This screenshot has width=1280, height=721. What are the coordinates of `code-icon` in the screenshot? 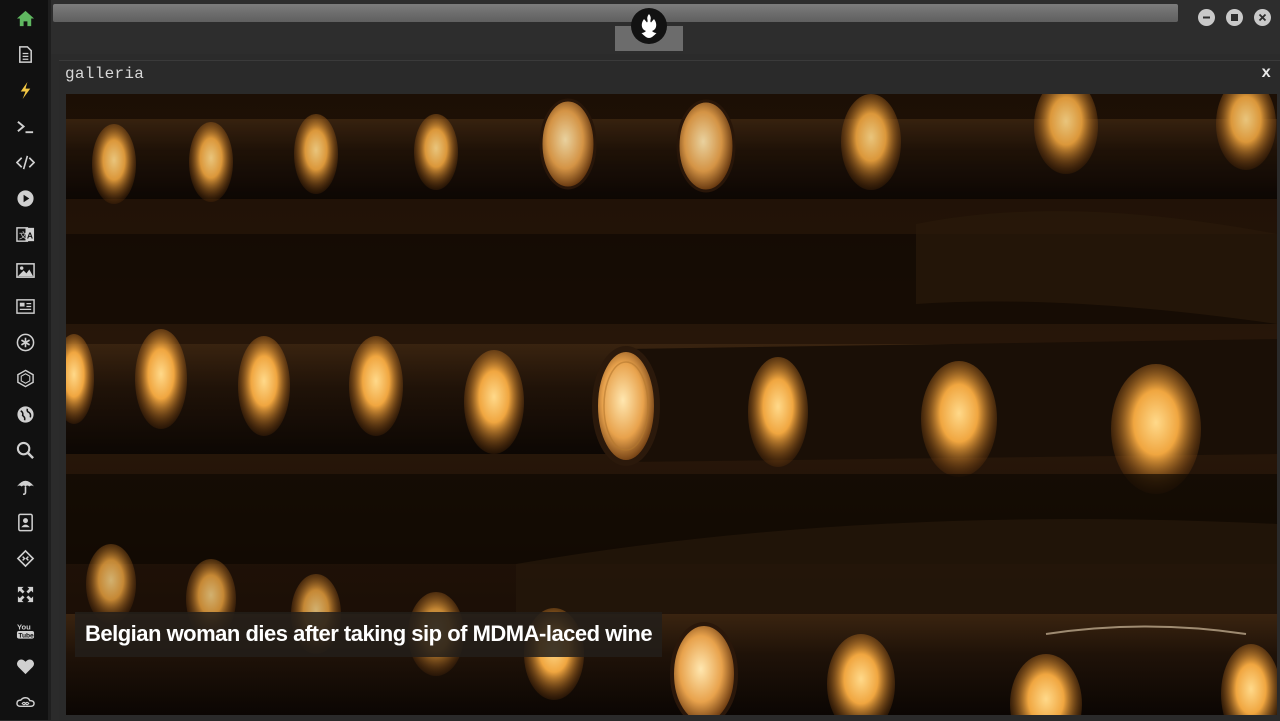 It's located at (25, 162).